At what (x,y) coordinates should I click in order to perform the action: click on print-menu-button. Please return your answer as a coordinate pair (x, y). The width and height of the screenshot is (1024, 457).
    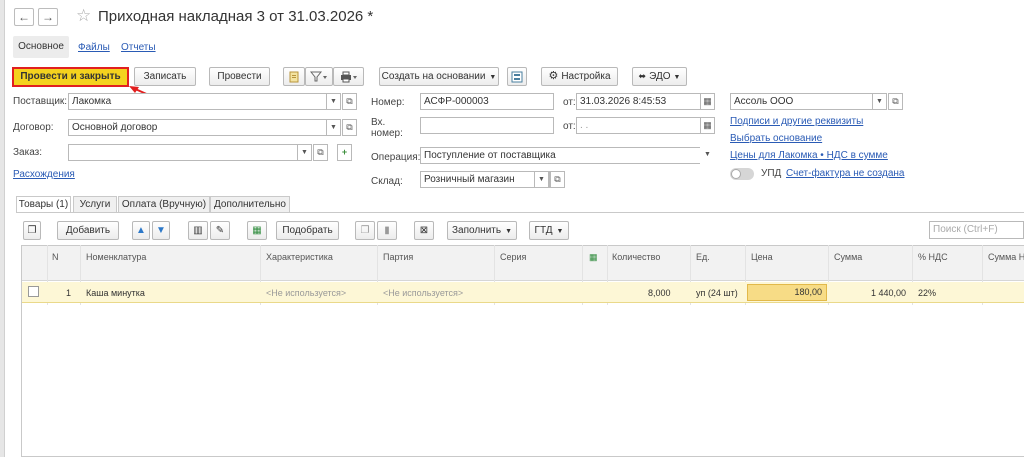
    Looking at the image, I should click on (348, 76).